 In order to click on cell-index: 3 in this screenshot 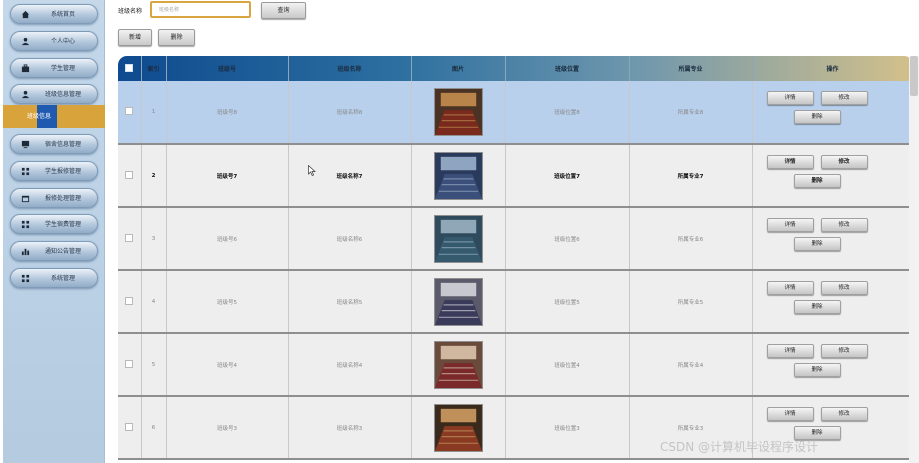, I will do `click(154, 239)`.